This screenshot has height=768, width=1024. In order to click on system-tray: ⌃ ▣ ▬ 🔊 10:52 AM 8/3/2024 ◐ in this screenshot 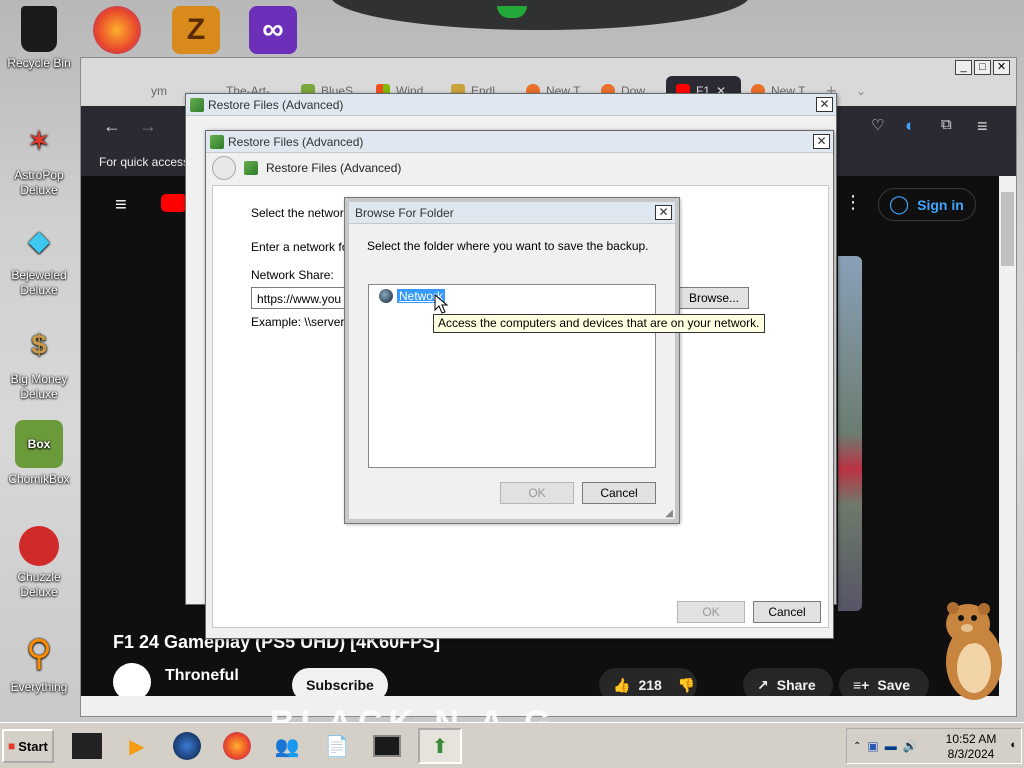, I will do `click(934, 746)`.